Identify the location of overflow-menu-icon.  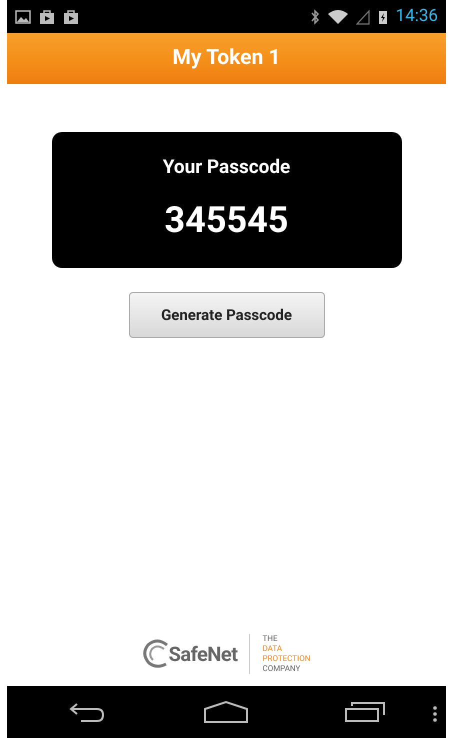
(435, 714).